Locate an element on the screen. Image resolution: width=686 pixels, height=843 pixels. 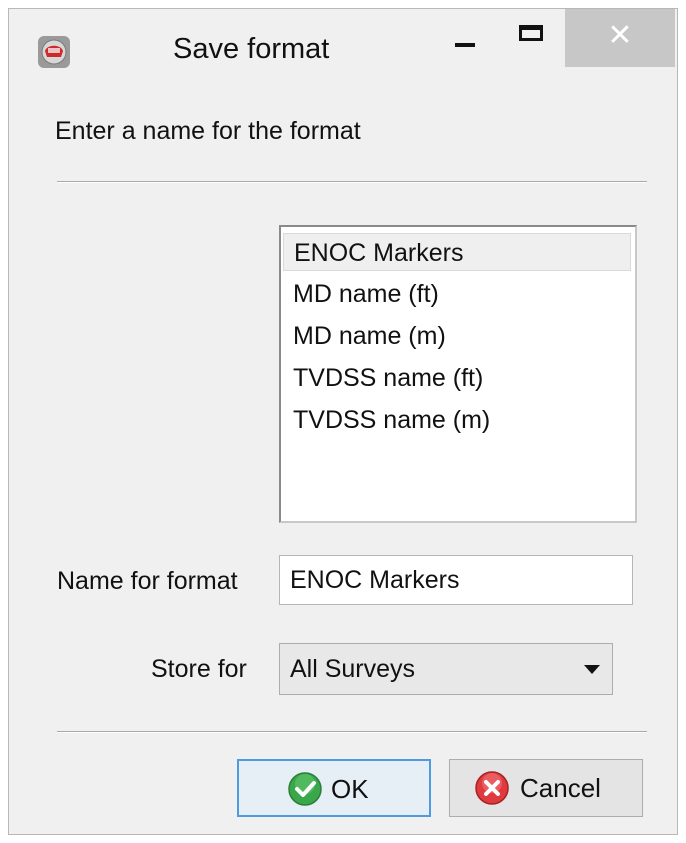
top-separator is located at coordinates (352, 182).